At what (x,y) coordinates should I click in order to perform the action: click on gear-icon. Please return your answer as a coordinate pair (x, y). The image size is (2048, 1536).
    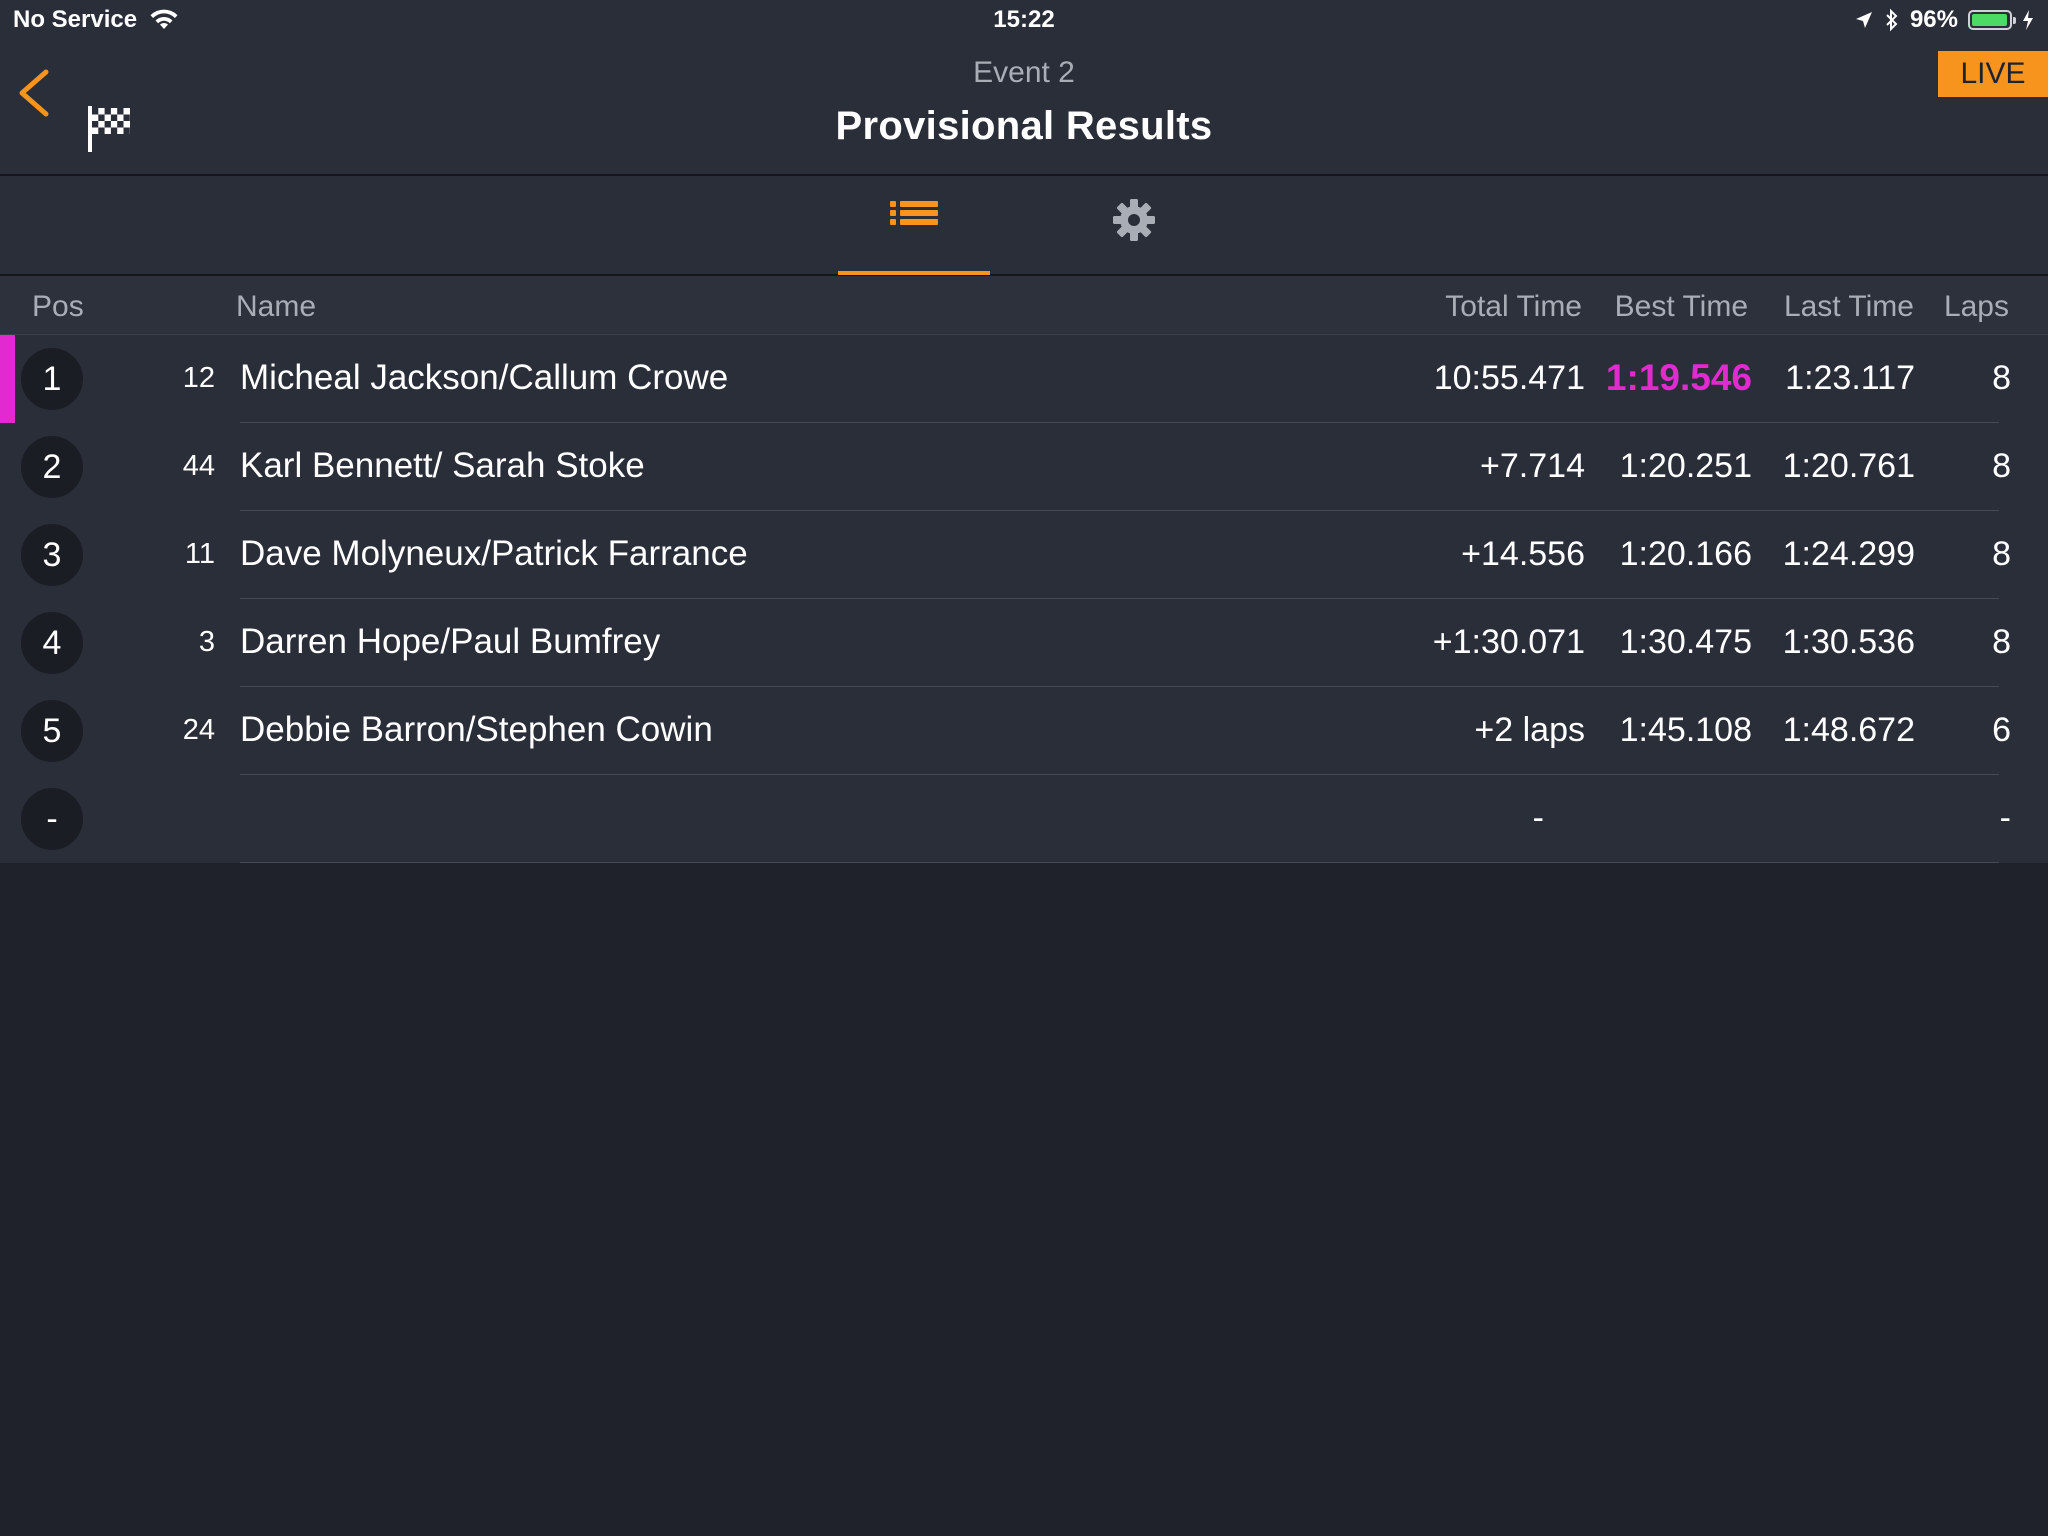
    Looking at the image, I should click on (1134, 220).